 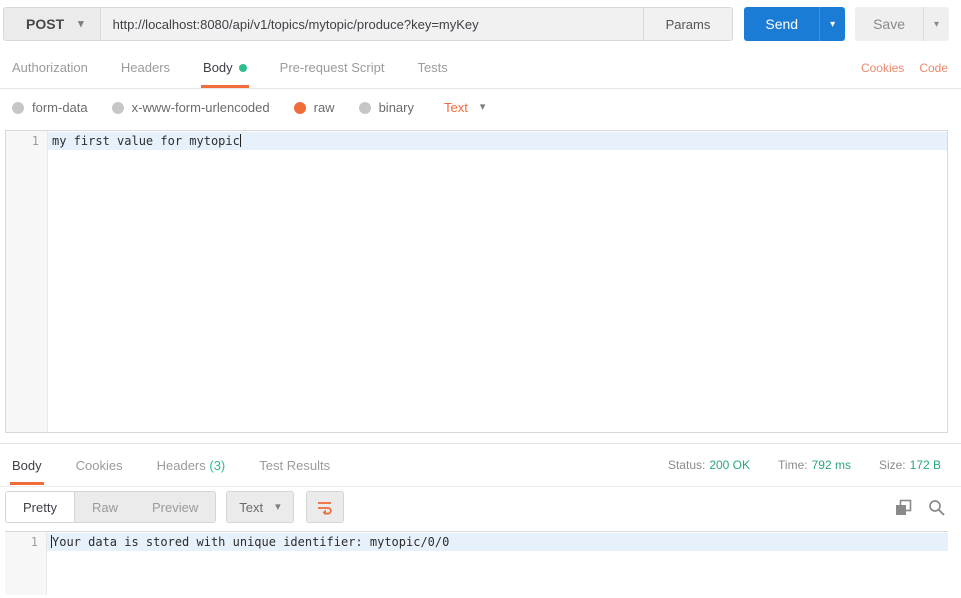 I want to click on tab-headers: Headers, so click(x=145, y=68).